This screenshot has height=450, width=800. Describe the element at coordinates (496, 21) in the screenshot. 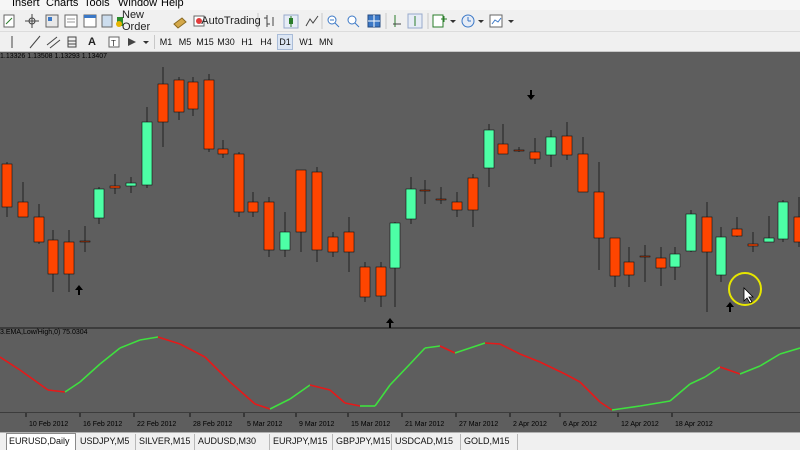

I see `templates-icon` at that location.